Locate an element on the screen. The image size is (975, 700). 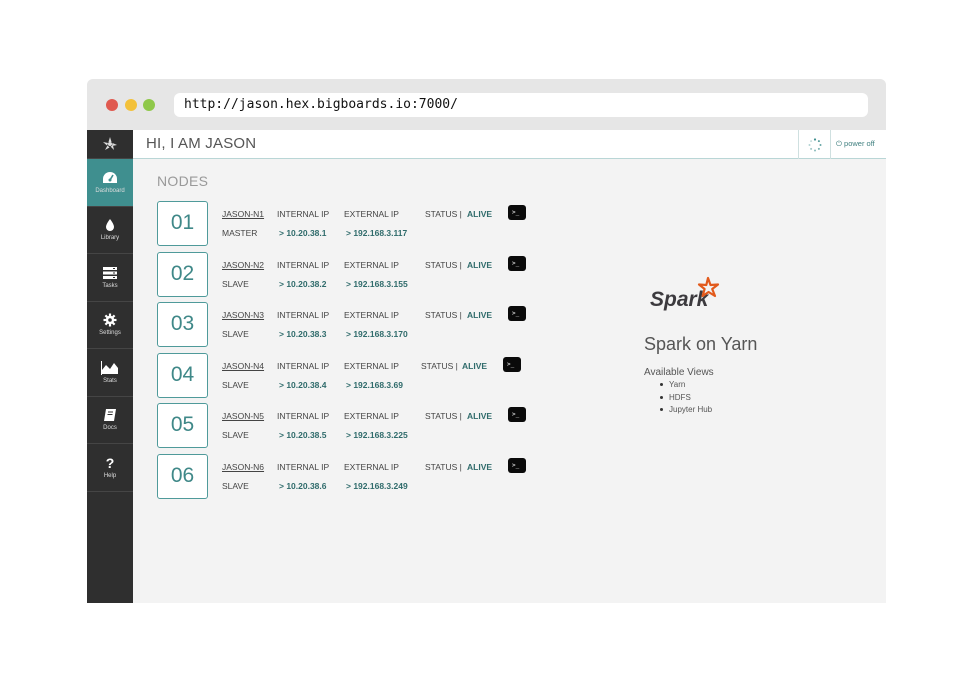
external-ip: > 192.168.3.155 is located at coordinates (377, 284).